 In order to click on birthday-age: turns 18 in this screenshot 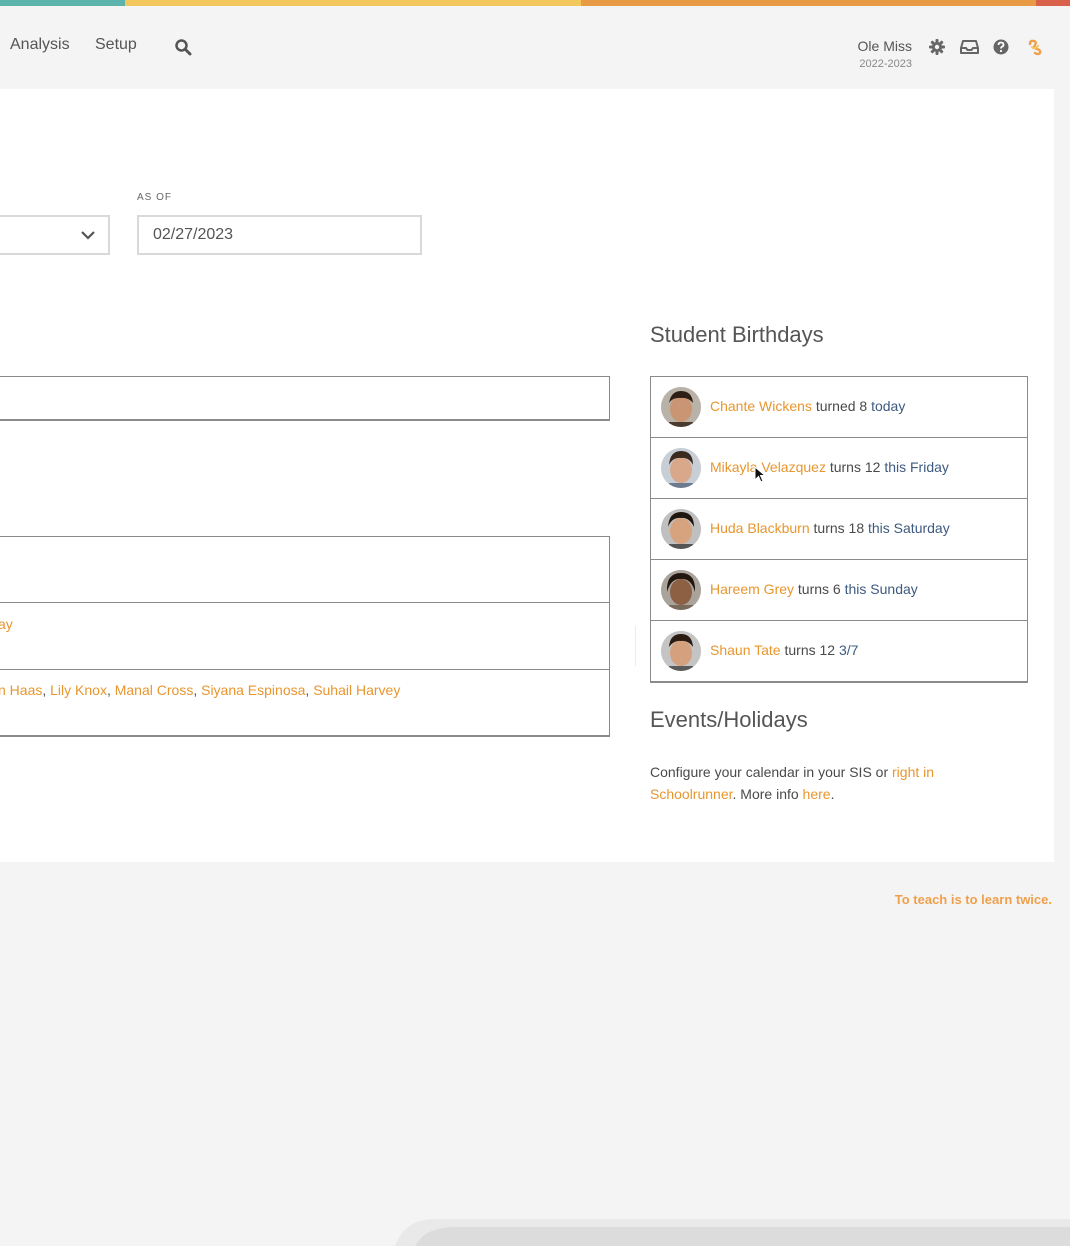, I will do `click(839, 528)`.